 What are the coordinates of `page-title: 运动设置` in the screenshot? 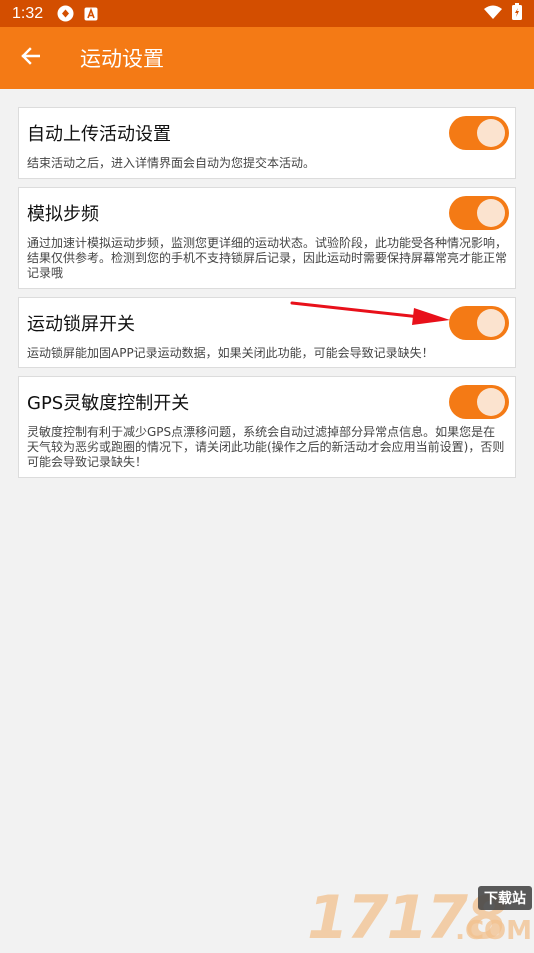 It's located at (122, 58).